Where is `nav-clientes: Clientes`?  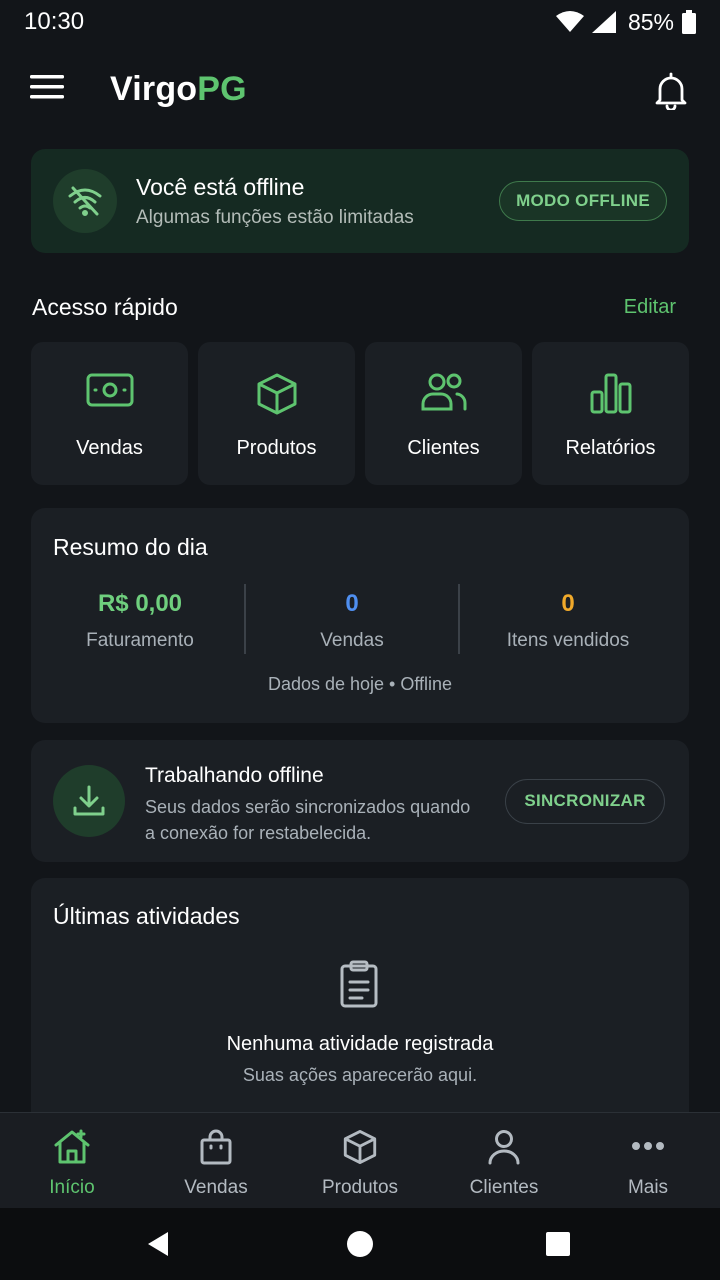 nav-clientes: Clientes is located at coordinates (504, 1160).